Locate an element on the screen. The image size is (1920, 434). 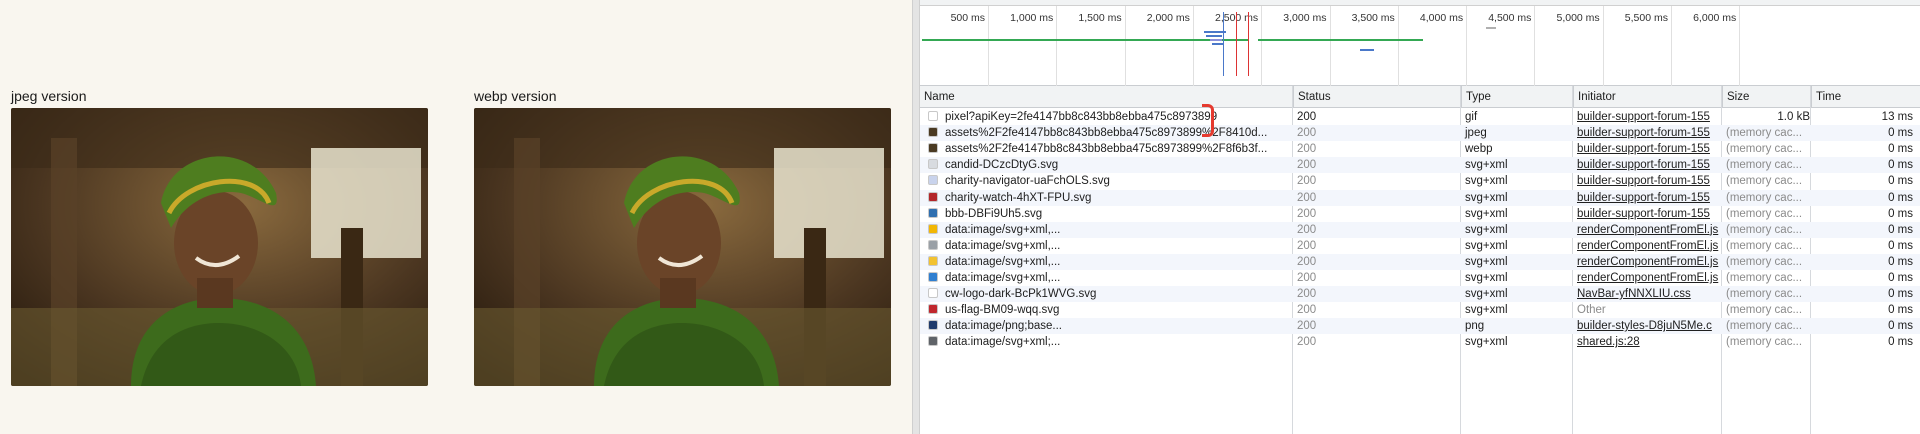
clock-icon is located at coordinates (933, 244).